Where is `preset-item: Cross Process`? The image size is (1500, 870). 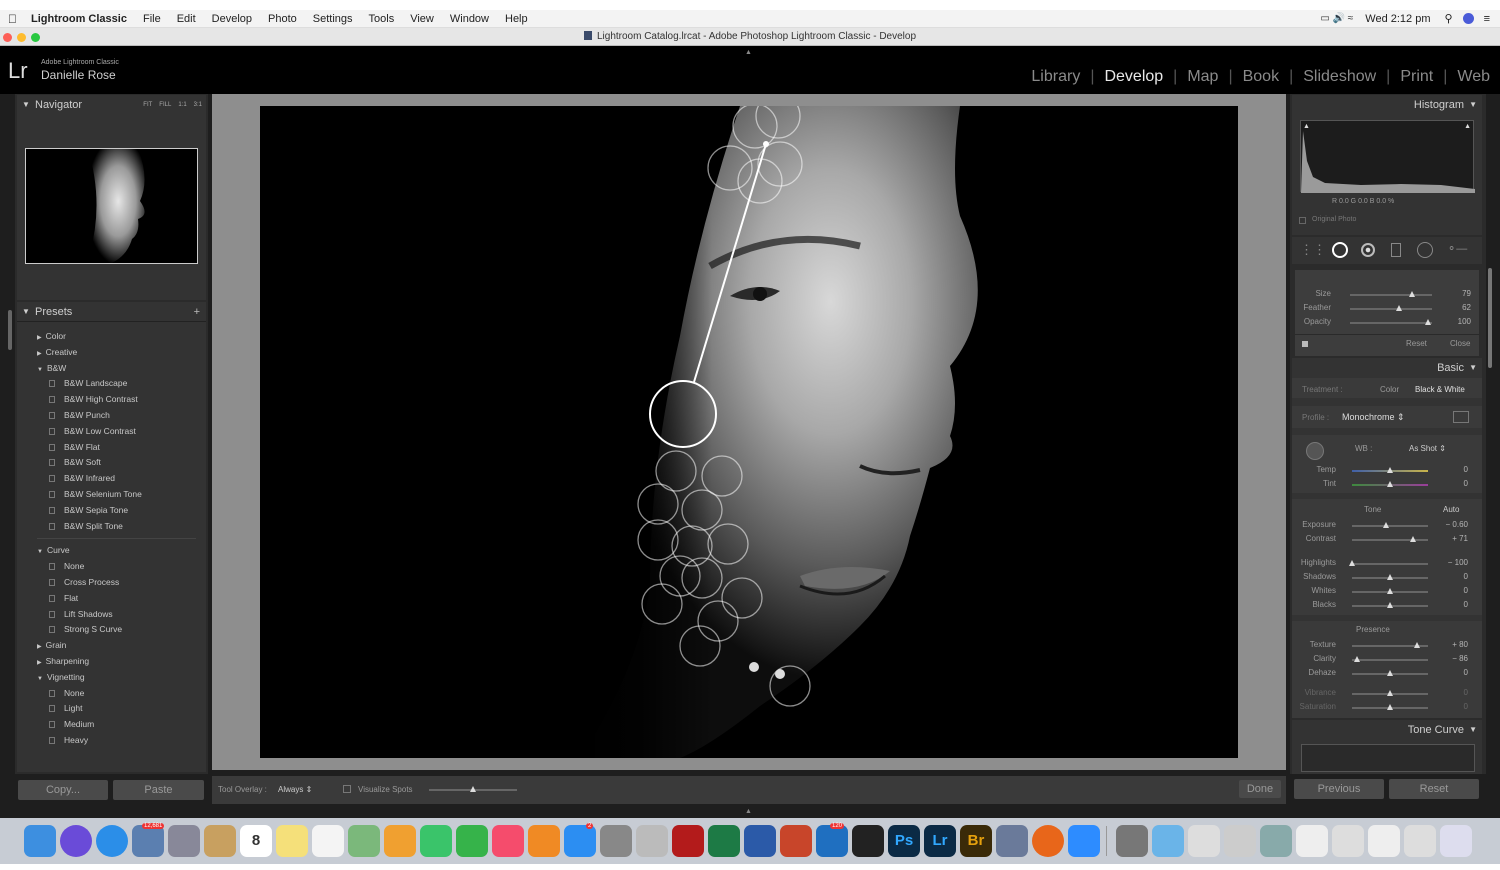 preset-item: Cross Process is located at coordinates (111, 583).